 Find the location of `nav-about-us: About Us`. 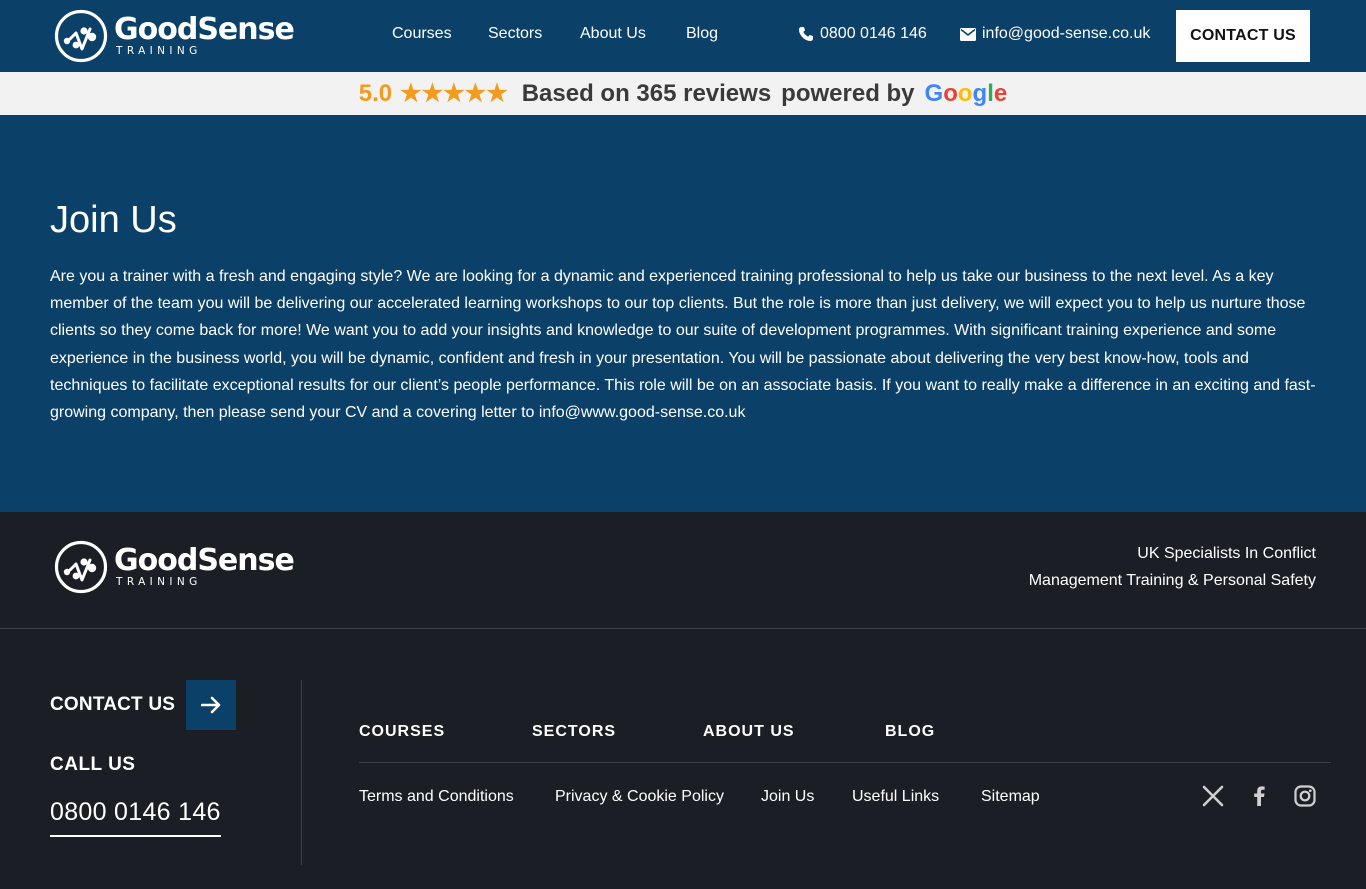

nav-about-us: About Us is located at coordinates (613, 34).